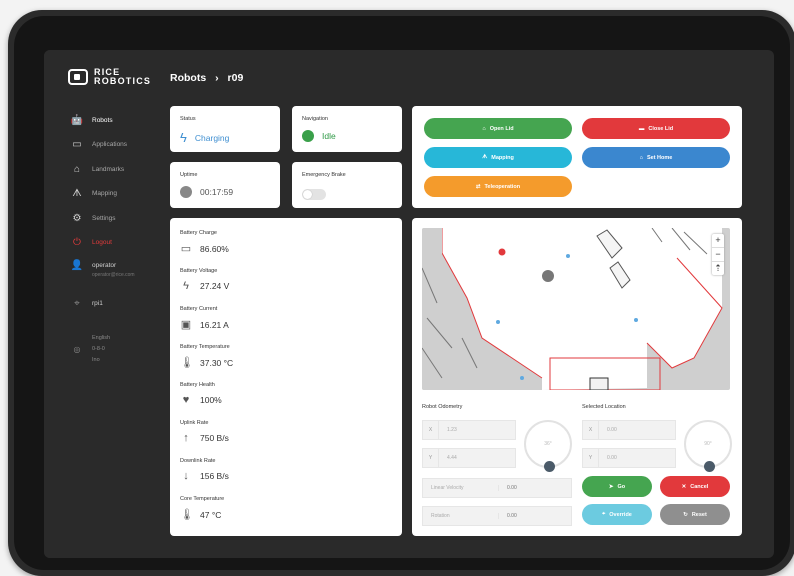 This screenshot has height=576, width=794. Describe the element at coordinates (188, 78) in the screenshot. I see `breadcrumb-root: Robots` at that location.